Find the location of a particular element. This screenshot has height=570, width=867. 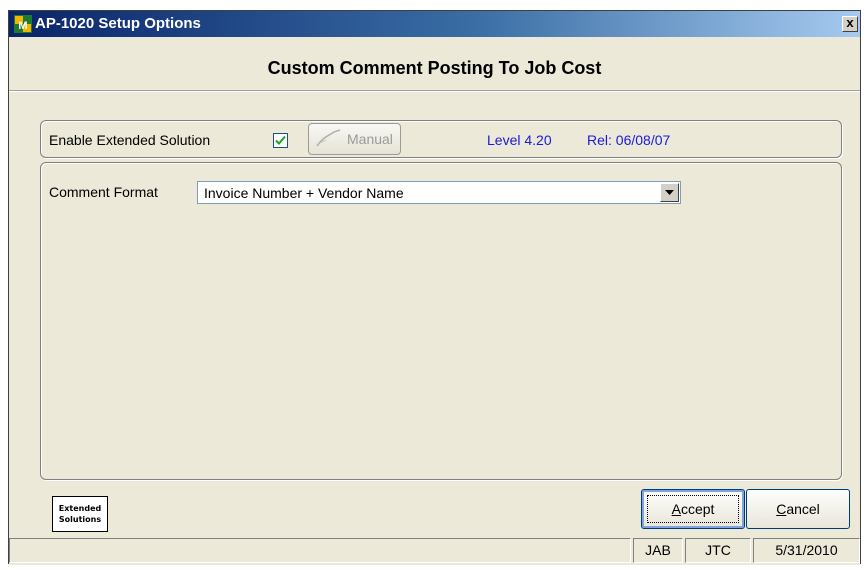

focus-rectangle is located at coordinates (693, 509).